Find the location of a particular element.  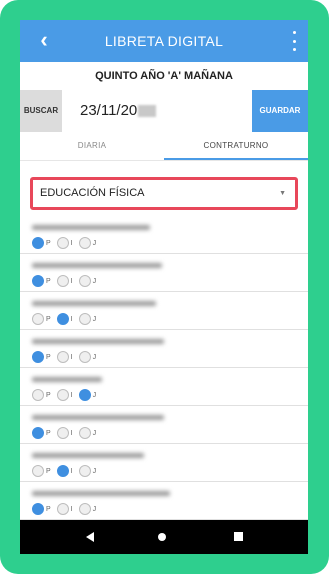

nav-recents-icon is located at coordinates (238, 536).